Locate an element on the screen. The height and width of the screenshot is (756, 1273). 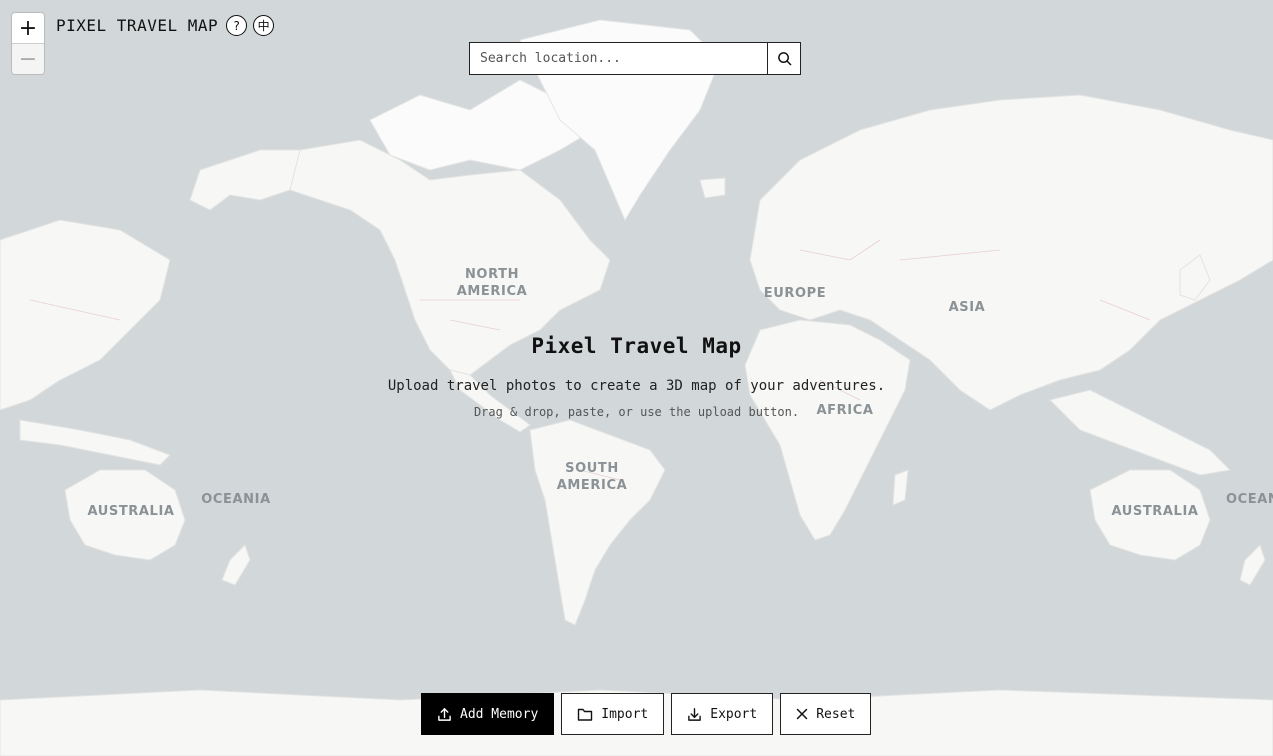
zoom-control: + − is located at coordinates (28, 43).